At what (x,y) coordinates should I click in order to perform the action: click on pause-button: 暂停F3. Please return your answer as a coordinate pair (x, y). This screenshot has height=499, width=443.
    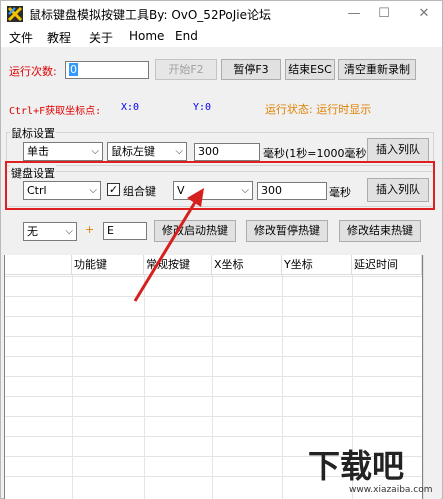
    Looking at the image, I should click on (251, 69).